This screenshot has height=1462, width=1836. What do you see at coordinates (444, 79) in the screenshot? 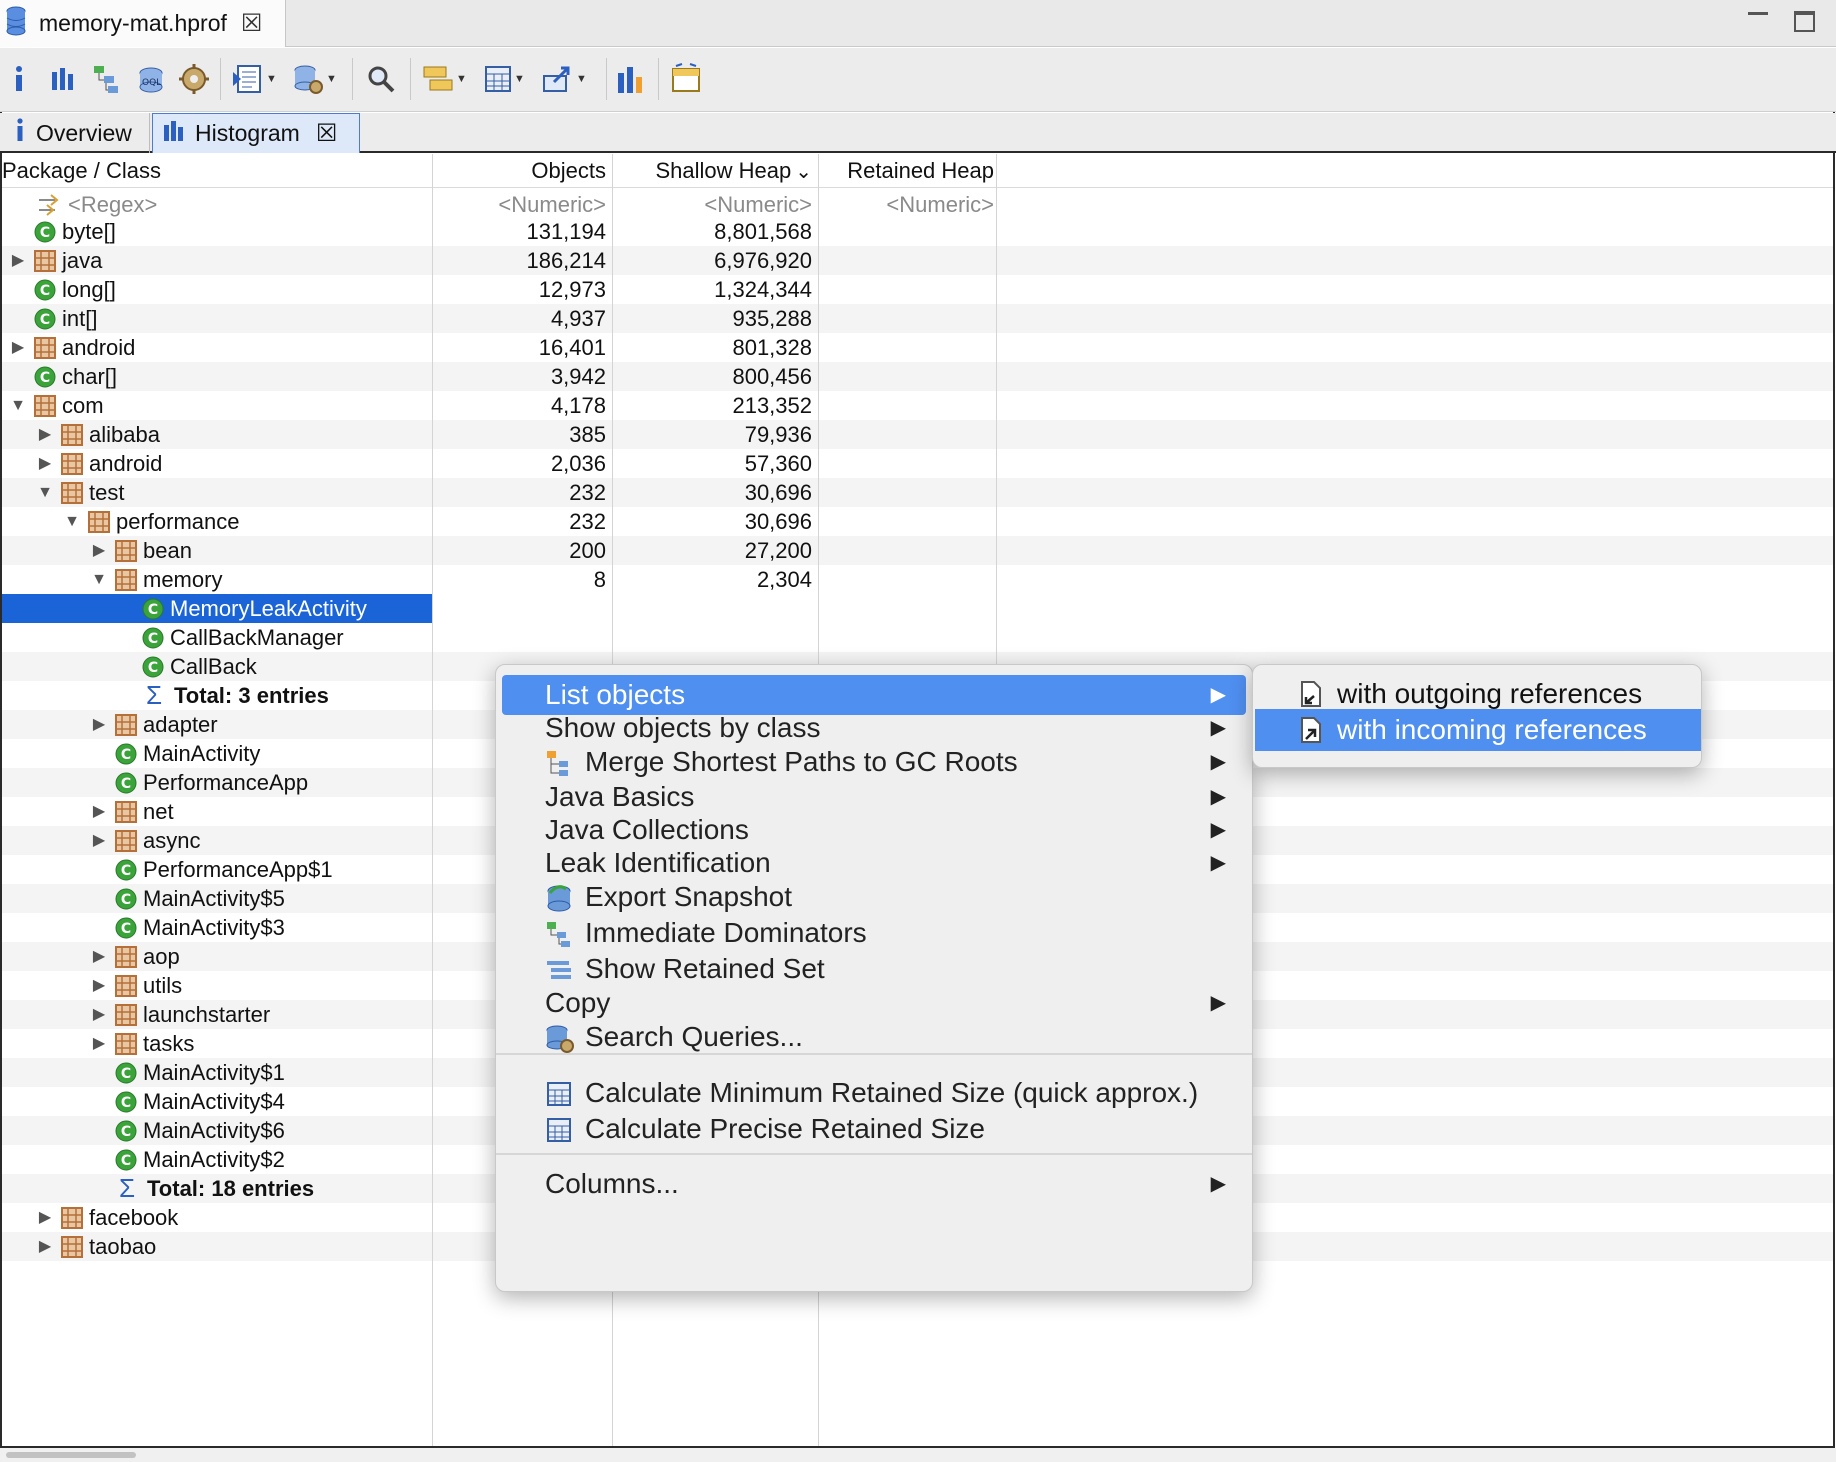
I see `group-by-button: ▼` at bounding box center [444, 79].